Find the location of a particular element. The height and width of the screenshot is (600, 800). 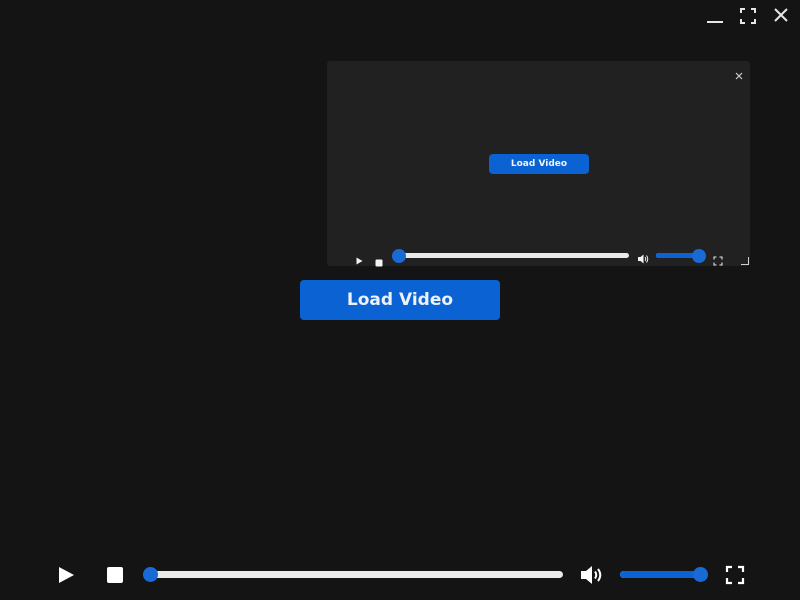

pip-load-video-button: Load Video is located at coordinates (539, 164).